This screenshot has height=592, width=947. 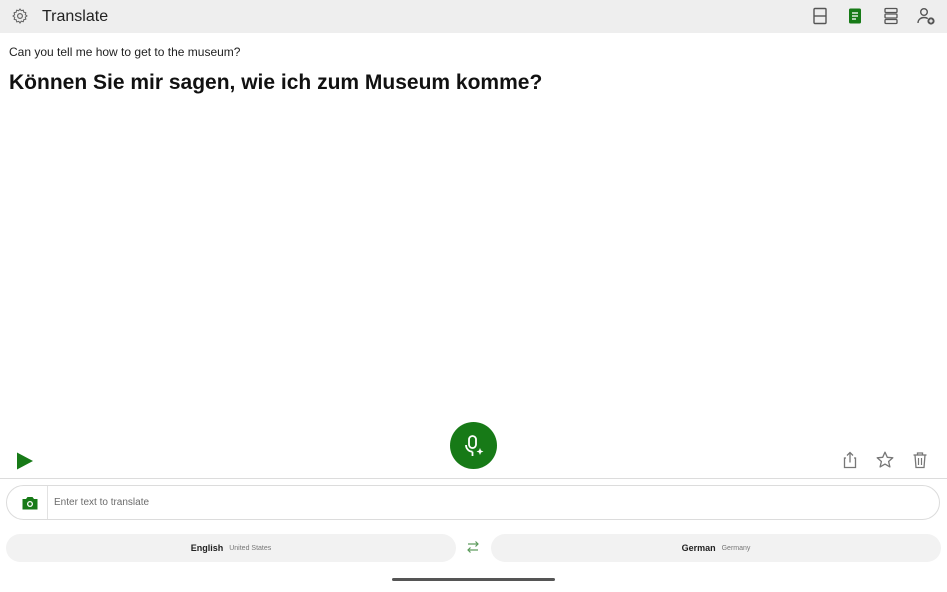 I want to click on top-app-bar: Translate, so click(x=473, y=16).